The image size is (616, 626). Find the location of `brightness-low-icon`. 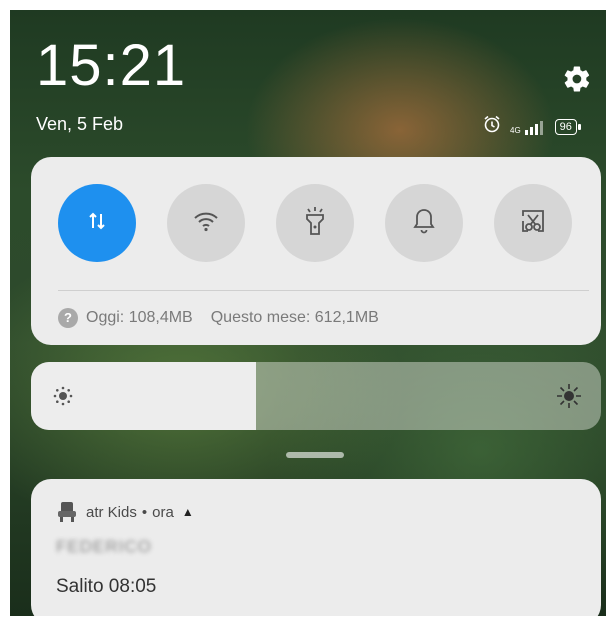

brightness-low-icon is located at coordinates (63, 398).